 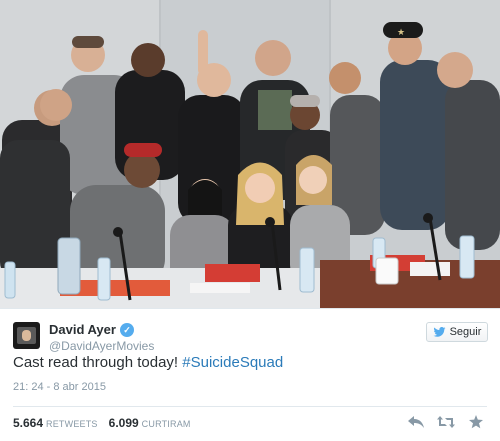 What do you see at coordinates (72, 424) in the screenshot?
I see `retweets-label: RETWEETS` at bounding box center [72, 424].